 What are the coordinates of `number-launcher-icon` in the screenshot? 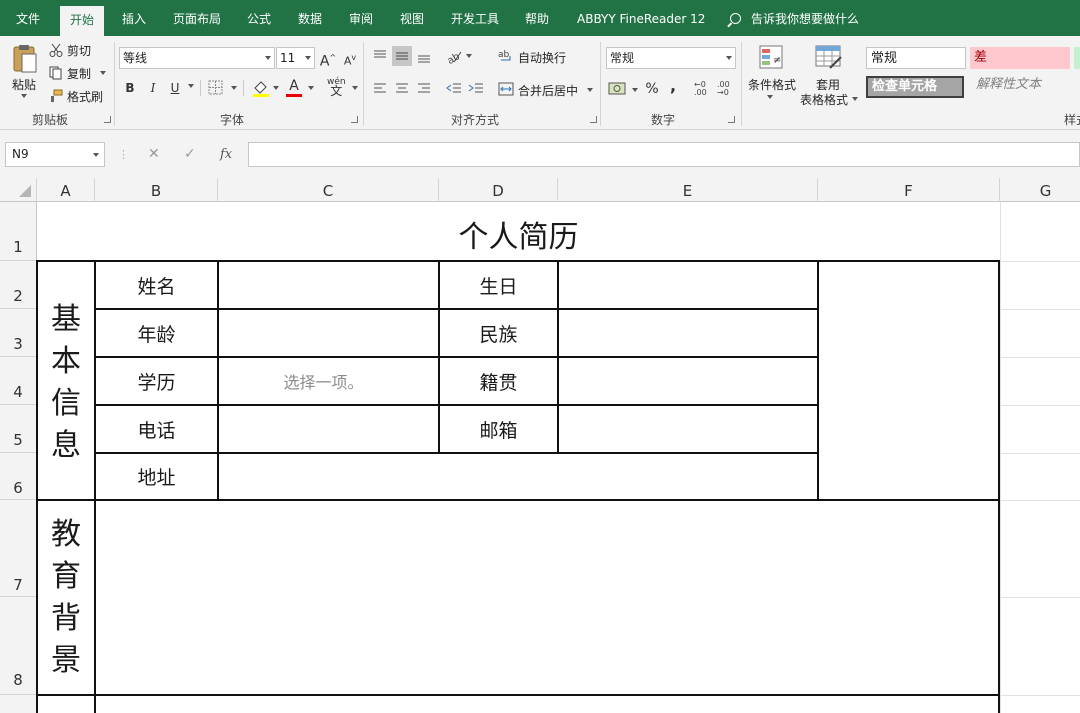 It's located at (731, 119).